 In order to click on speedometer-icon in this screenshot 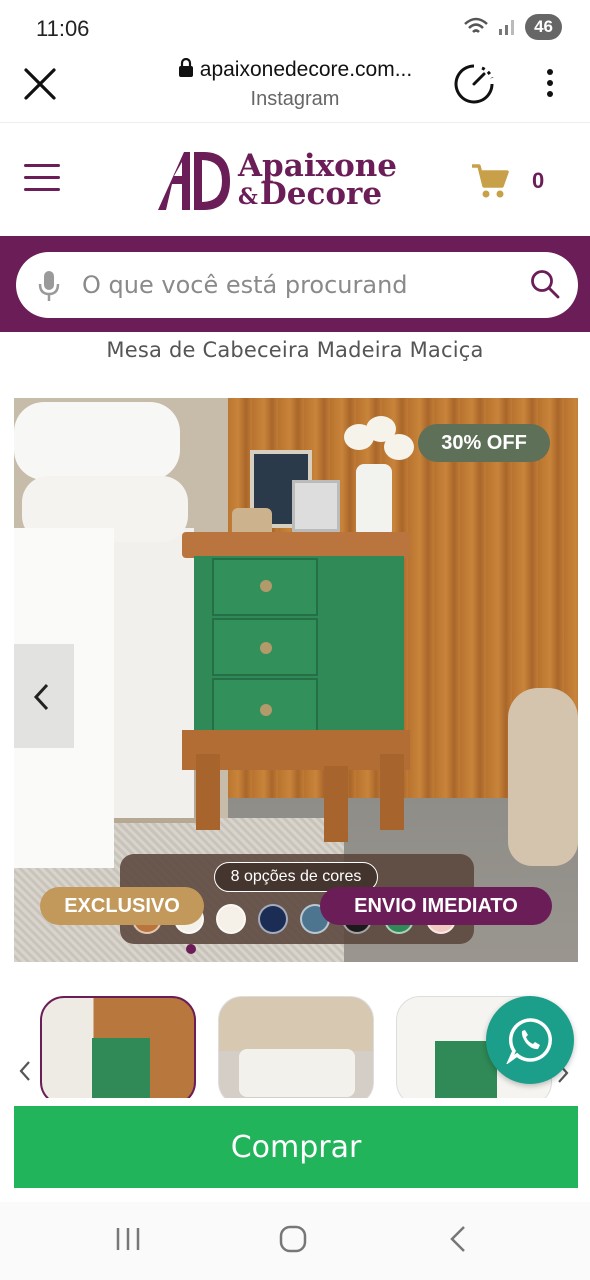, I will do `click(474, 84)`.